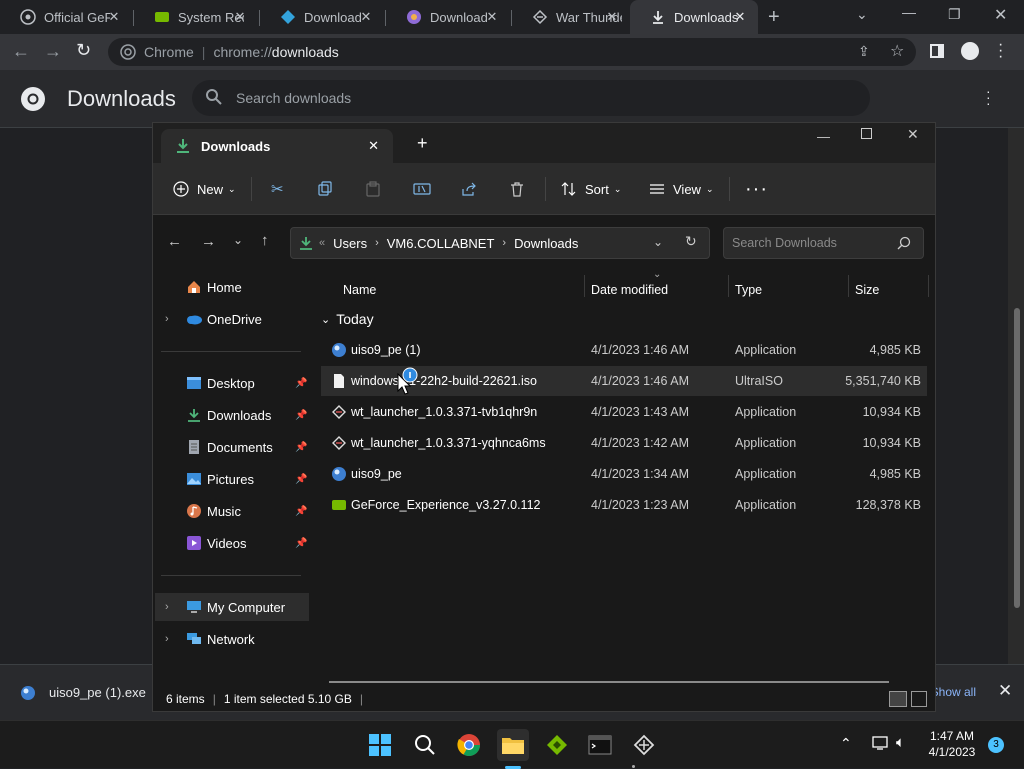 The height and width of the screenshot is (769, 1024). Describe the element at coordinates (898, 699) in the screenshot. I see `details-view-icon` at that location.